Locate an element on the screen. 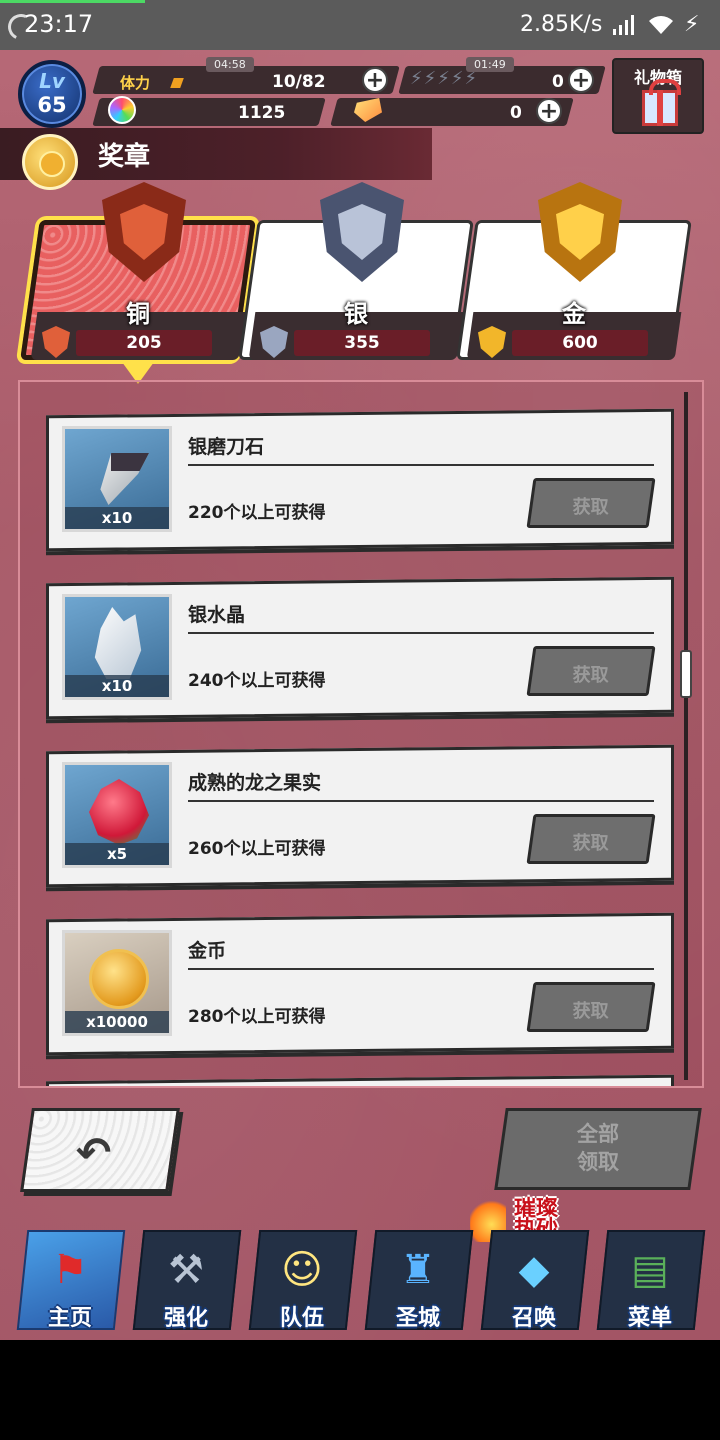  item-name: 金币 is located at coordinates (207, 951).